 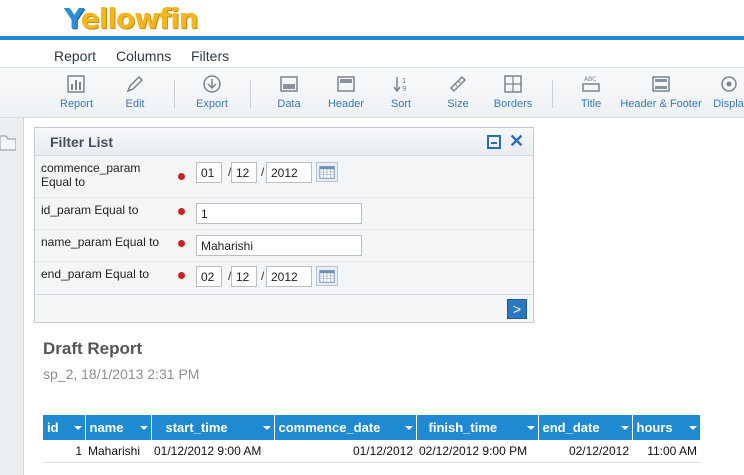 I want to click on column-header-finish-time: finish_time, so click(x=477, y=427).